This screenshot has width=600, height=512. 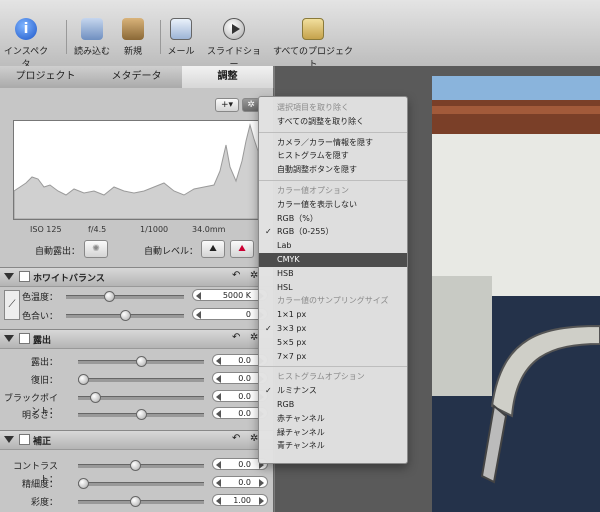 What do you see at coordinates (42, 341) in the screenshot?
I see `exposure-title: 露出` at bounding box center [42, 341].